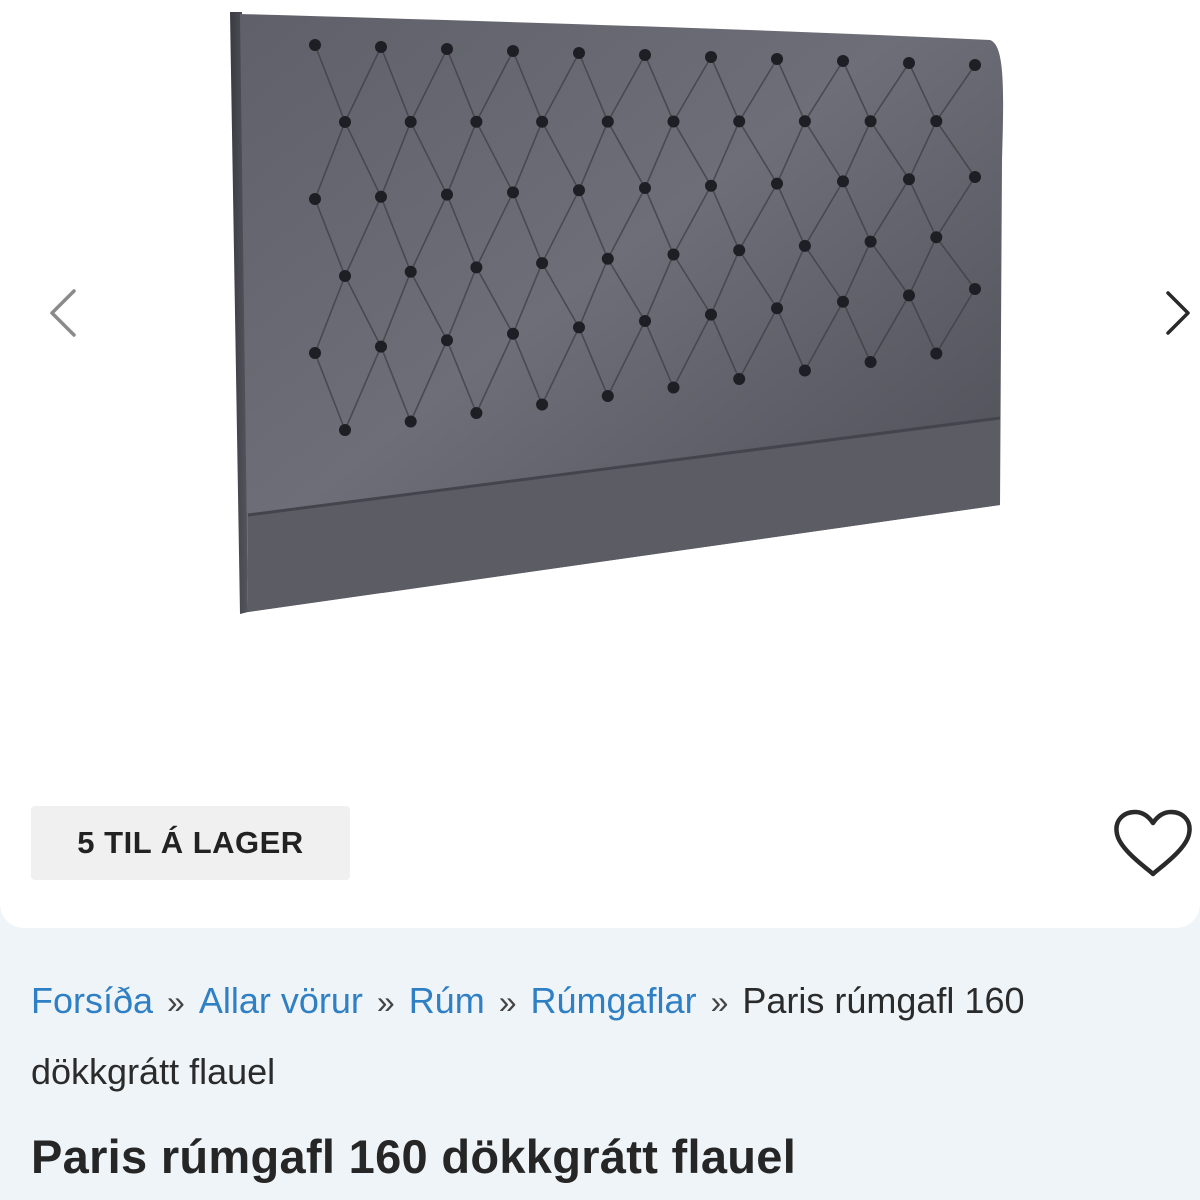 The width and height of the screenshot is (1200, 1200). Describe the element at coordinates (190, 843) in the screenshot. I see `stock-badge: 5 TIL Á LAGER` at that location.